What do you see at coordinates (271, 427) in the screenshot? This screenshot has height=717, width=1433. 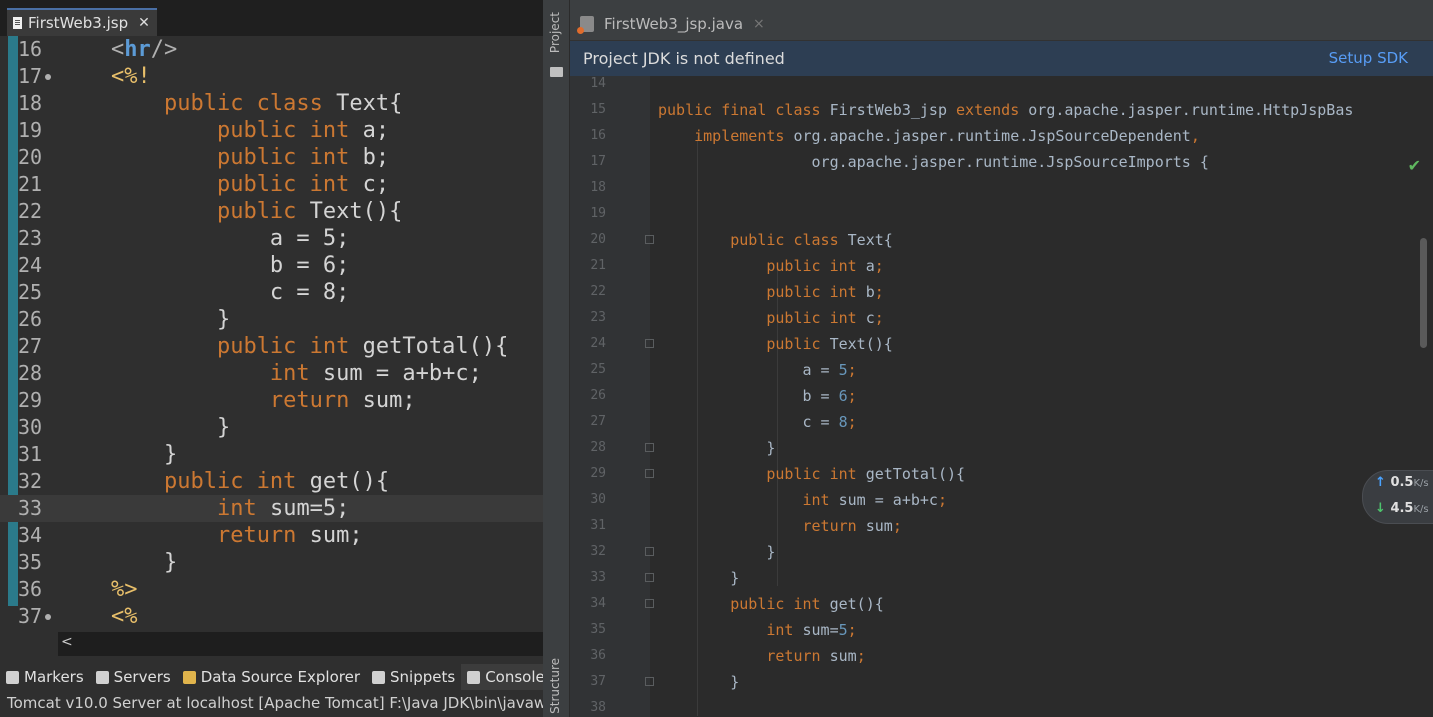 I see `code-line: 30 }` at bounding box center [271, 427].